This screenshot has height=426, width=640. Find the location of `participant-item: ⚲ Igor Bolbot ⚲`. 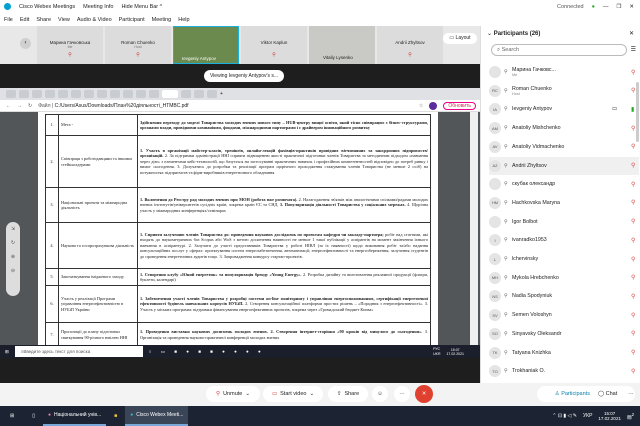

participant-item: ⚲ Igor Bolbot ⚲ is located at coordinates (564, 222).